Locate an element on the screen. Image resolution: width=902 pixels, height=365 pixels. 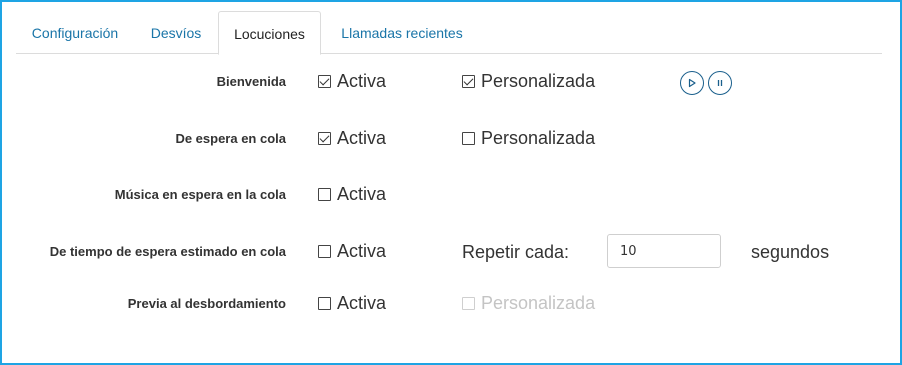
previa-desbordamiento-personalizada-checkbox: Personalizada is located at coordinates (528, 303).